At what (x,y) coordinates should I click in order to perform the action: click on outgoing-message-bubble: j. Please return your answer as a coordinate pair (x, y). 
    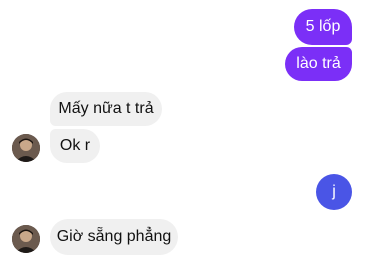
    Looking at the image, I should click on (334, 192).